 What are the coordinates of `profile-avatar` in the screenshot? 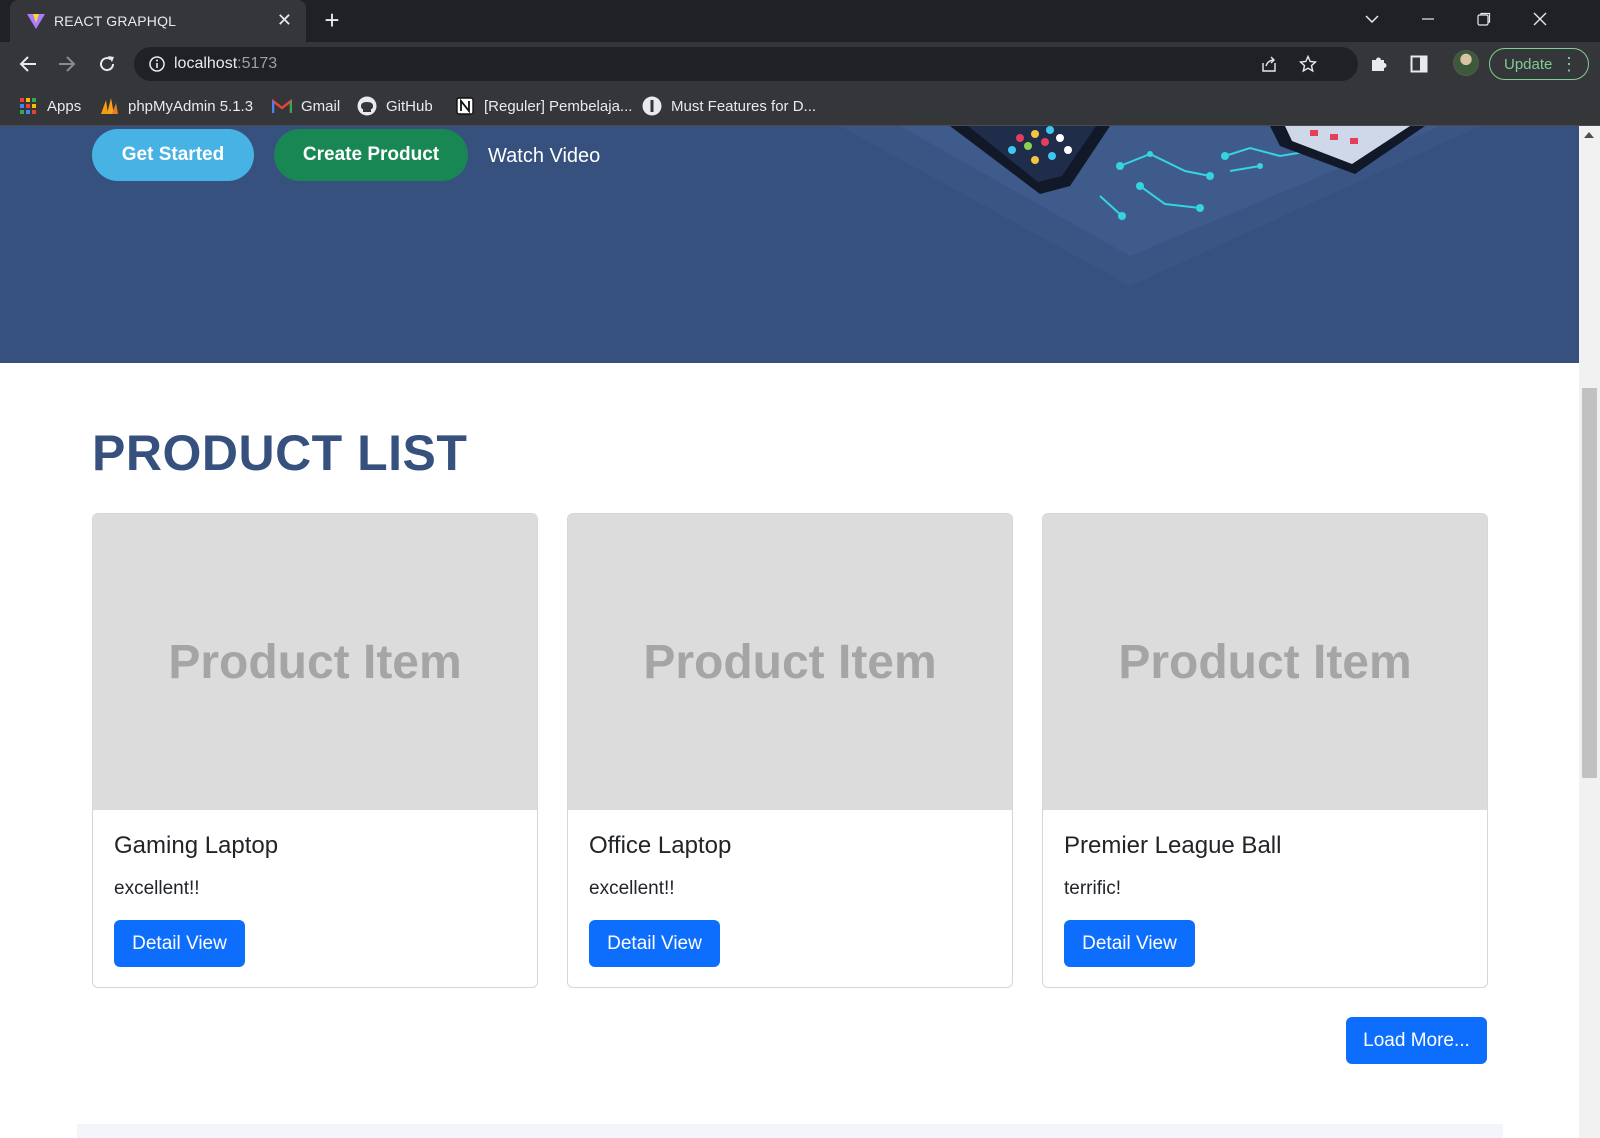 It's located at (1466, 63).